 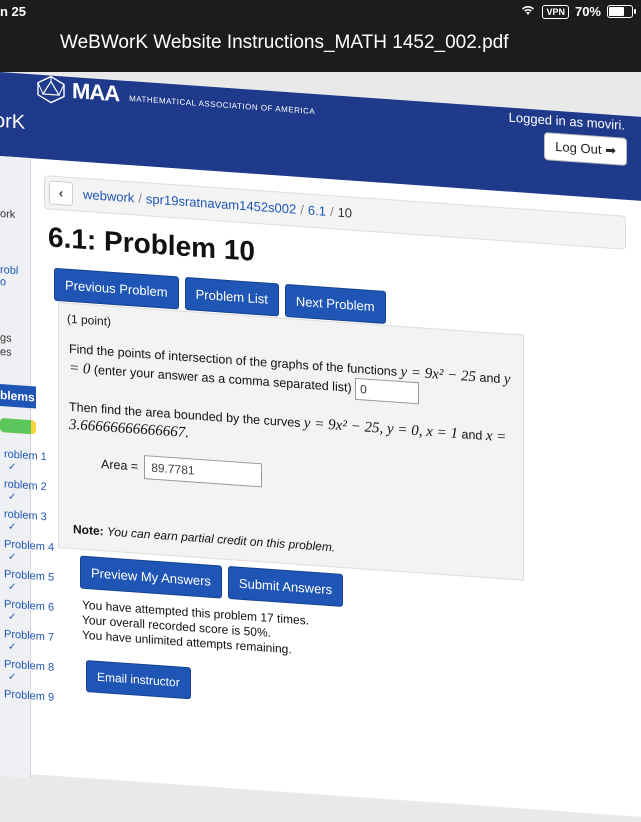 I want to click on battery-icon, so click(x=621, y=11).